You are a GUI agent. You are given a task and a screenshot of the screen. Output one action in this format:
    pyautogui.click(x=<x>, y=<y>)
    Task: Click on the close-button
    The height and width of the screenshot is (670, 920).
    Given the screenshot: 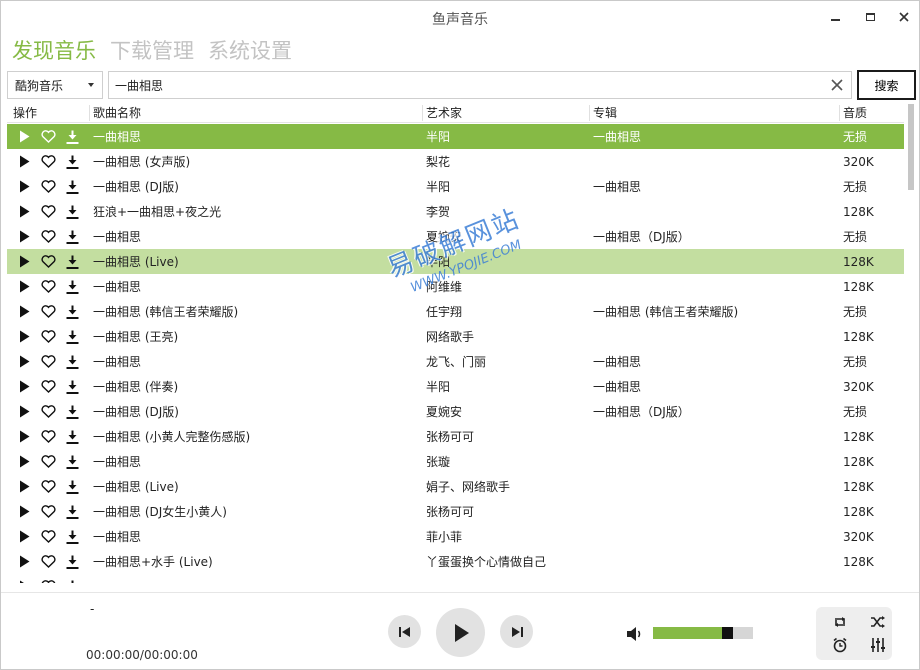 What is the action you would take?
    pyautogui.click(x=904, y=17)
    